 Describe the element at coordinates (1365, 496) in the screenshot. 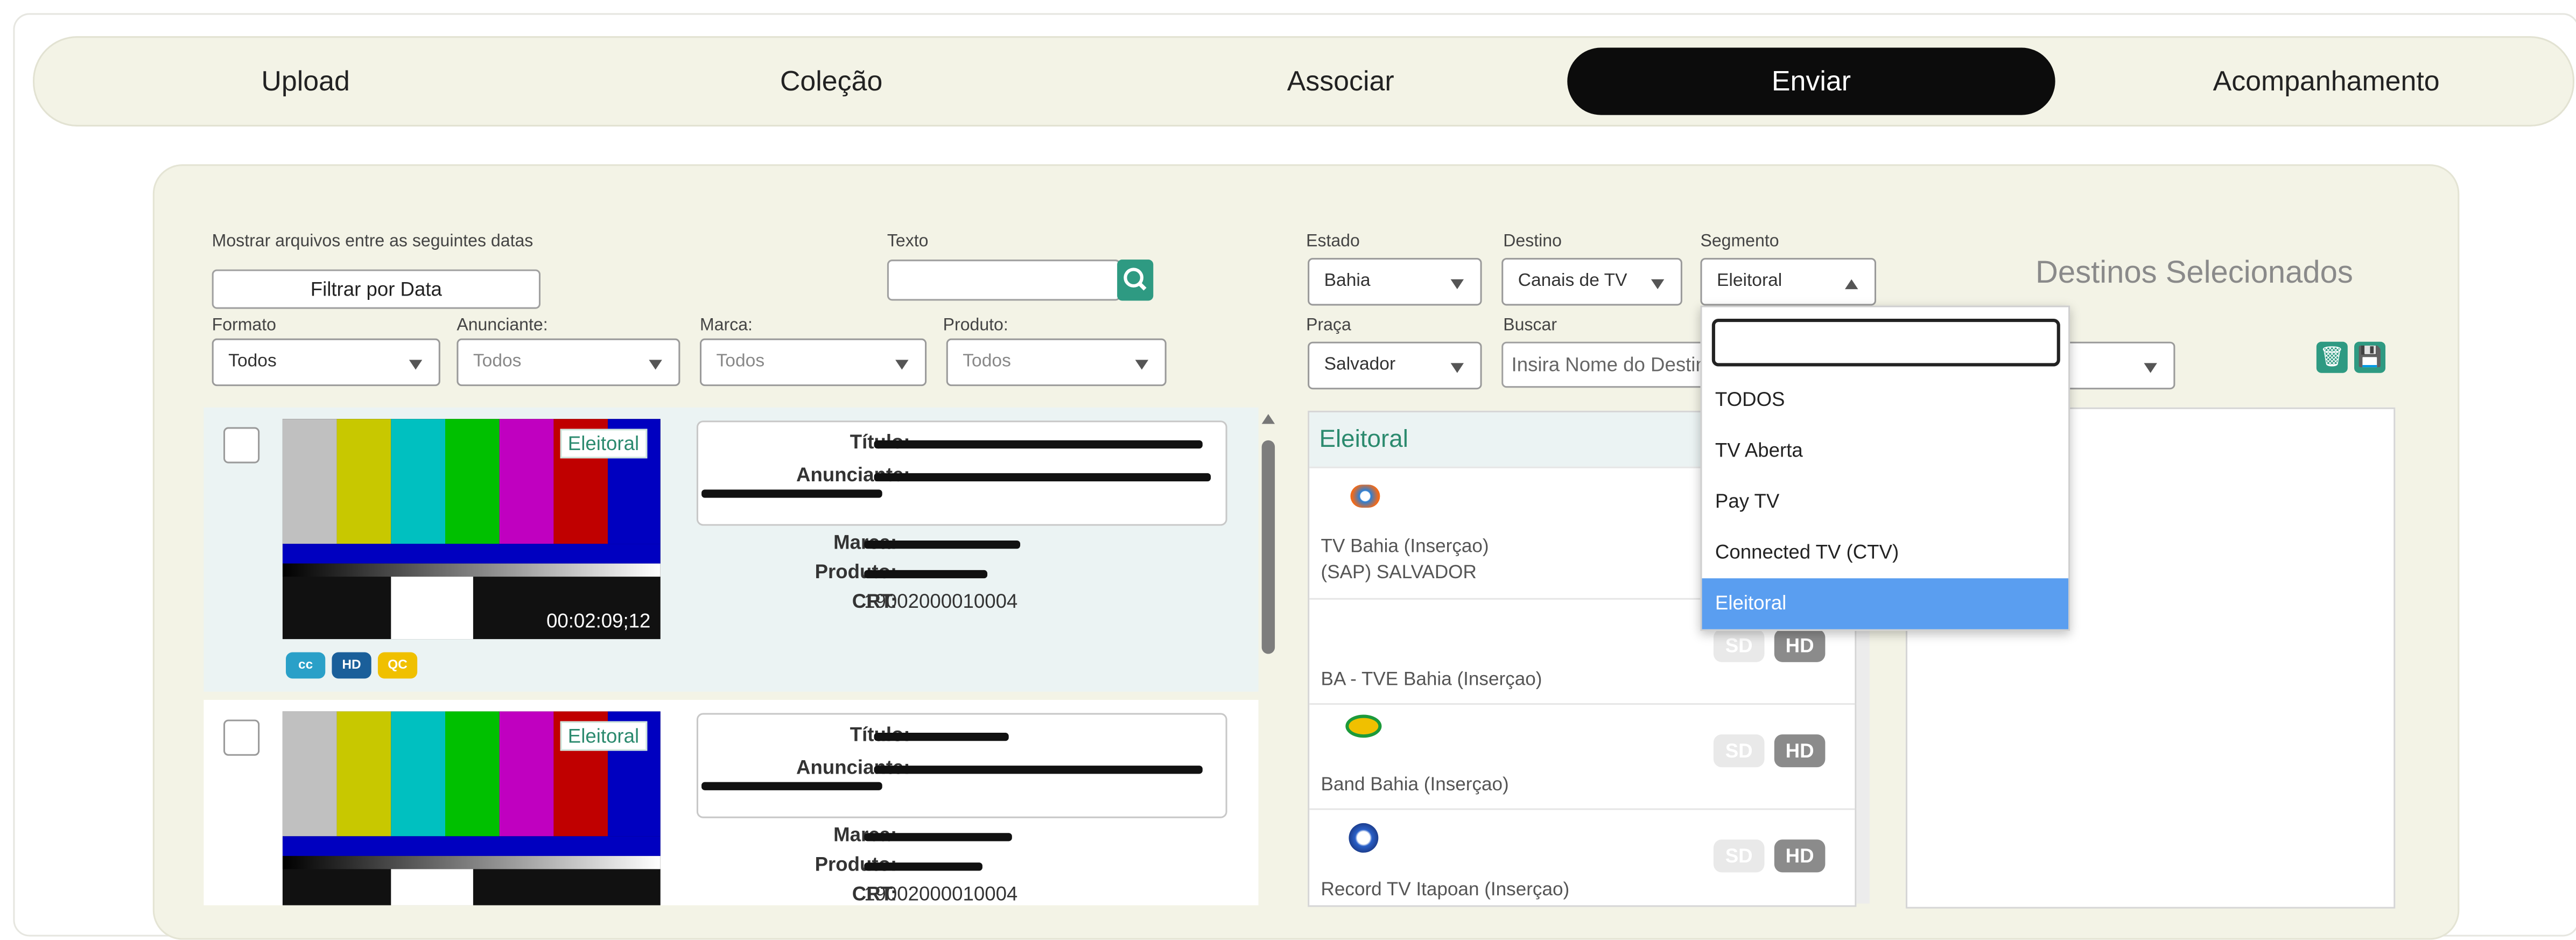

I see `globo-logo-icon` at that location.